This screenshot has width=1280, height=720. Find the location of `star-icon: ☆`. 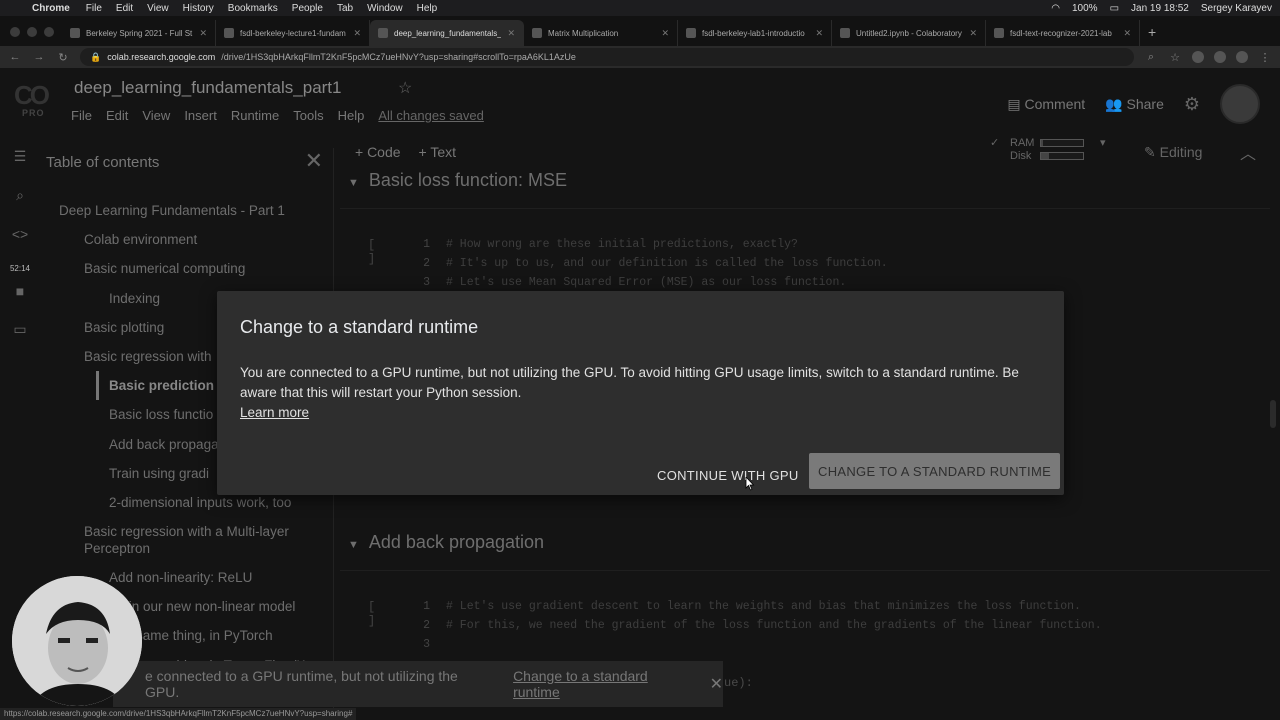

star-icon: ☆ is located at coordinates (405, 88).